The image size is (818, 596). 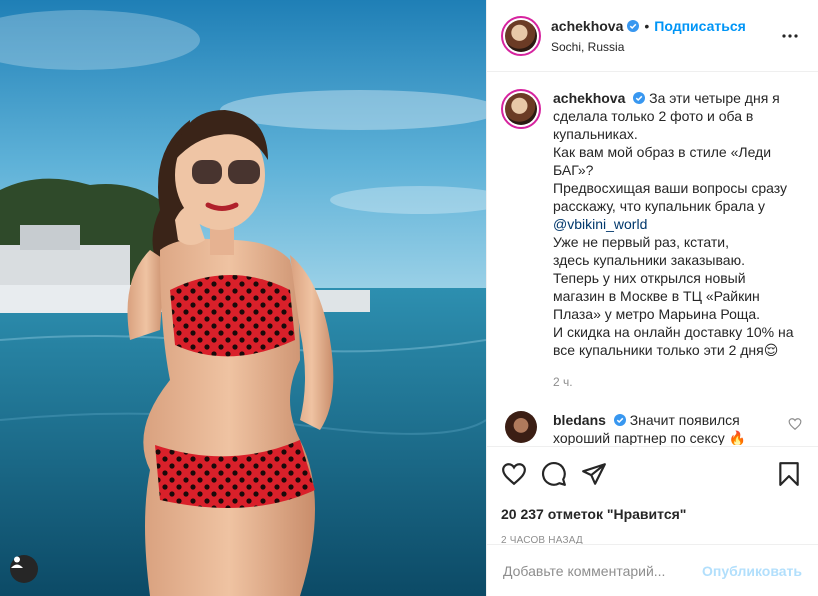 What do you see at coordinates (17, 562) in the screenshot?
I see `user-icon` at bounding box center [17, 562].